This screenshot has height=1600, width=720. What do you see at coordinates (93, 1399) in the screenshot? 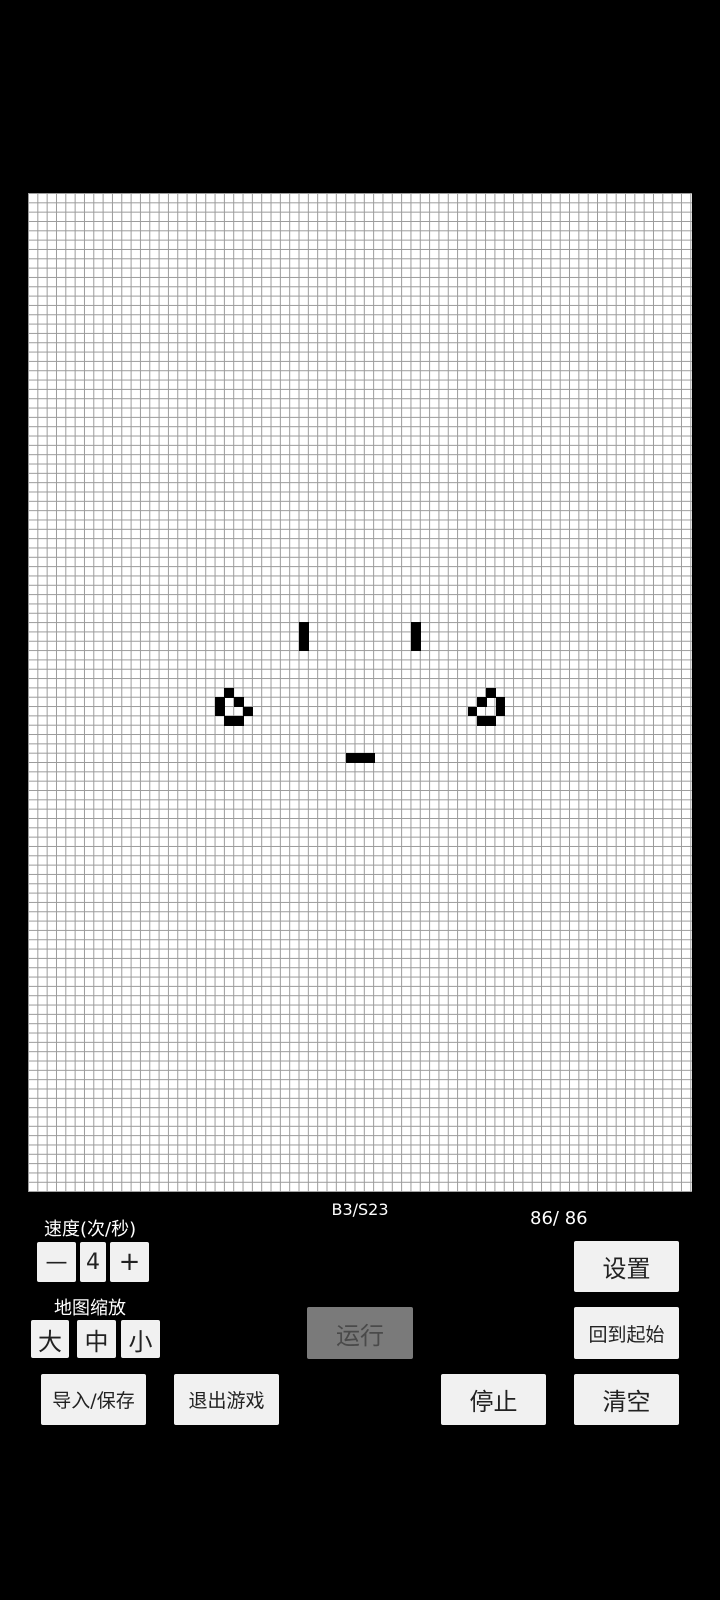
I see `import-save-button: 导入/保存` at bounding box center [93, 1399].